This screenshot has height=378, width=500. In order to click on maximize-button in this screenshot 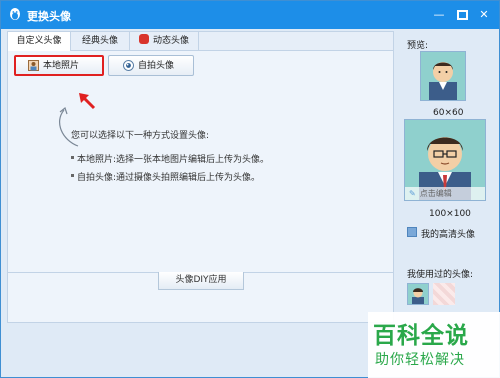, I will do `click(462, 15)`.